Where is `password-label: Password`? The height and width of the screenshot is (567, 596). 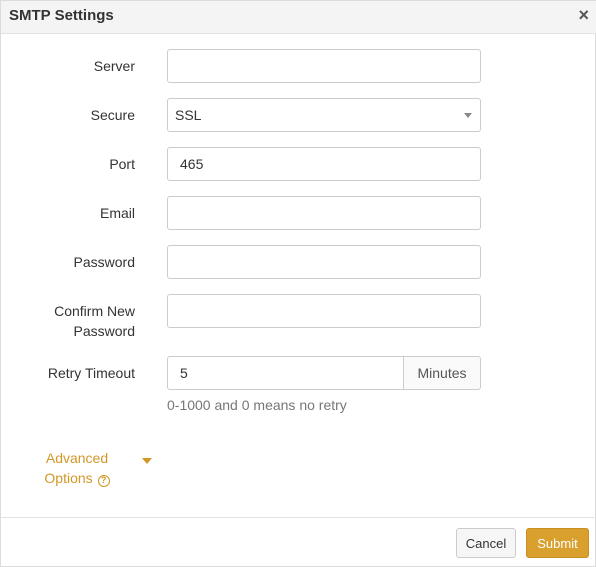 password-label: Password is located at coordinates (104, 262).